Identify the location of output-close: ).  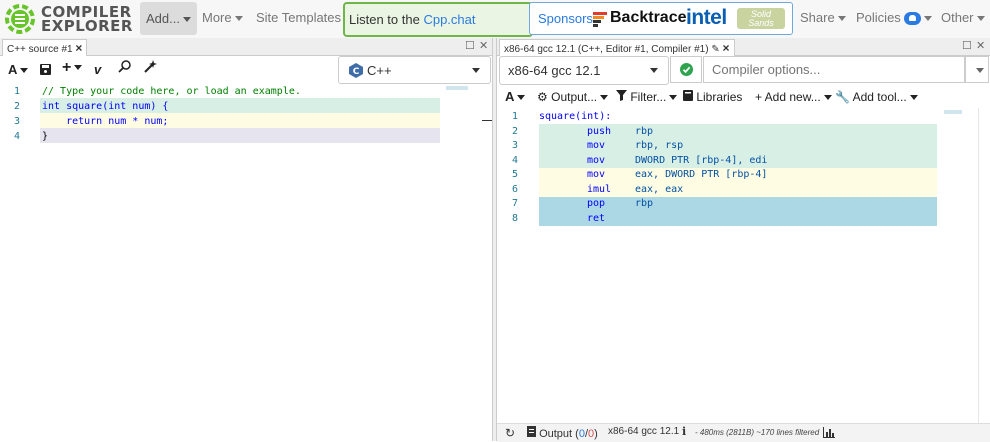
(596, 434).